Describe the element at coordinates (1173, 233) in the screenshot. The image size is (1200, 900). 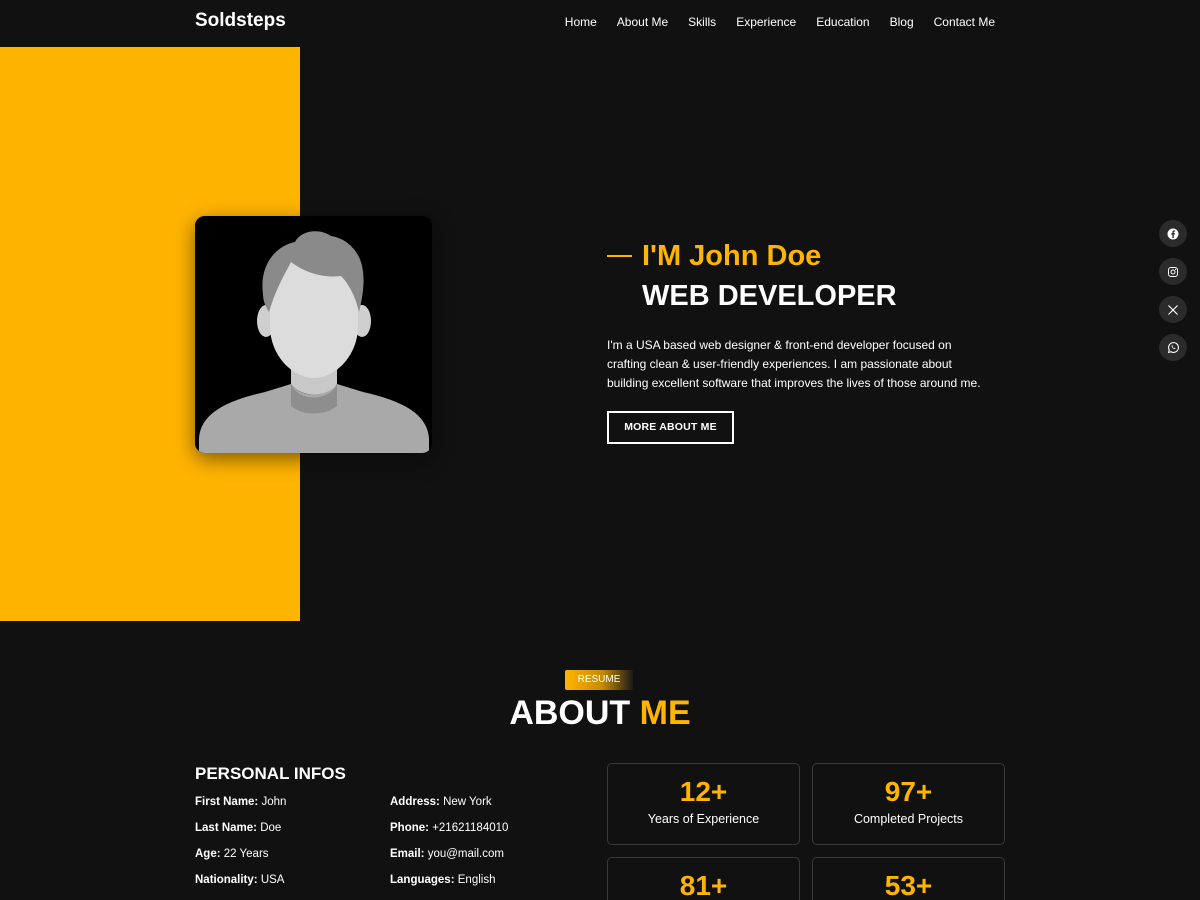
I see `facebook-icon` at that location.